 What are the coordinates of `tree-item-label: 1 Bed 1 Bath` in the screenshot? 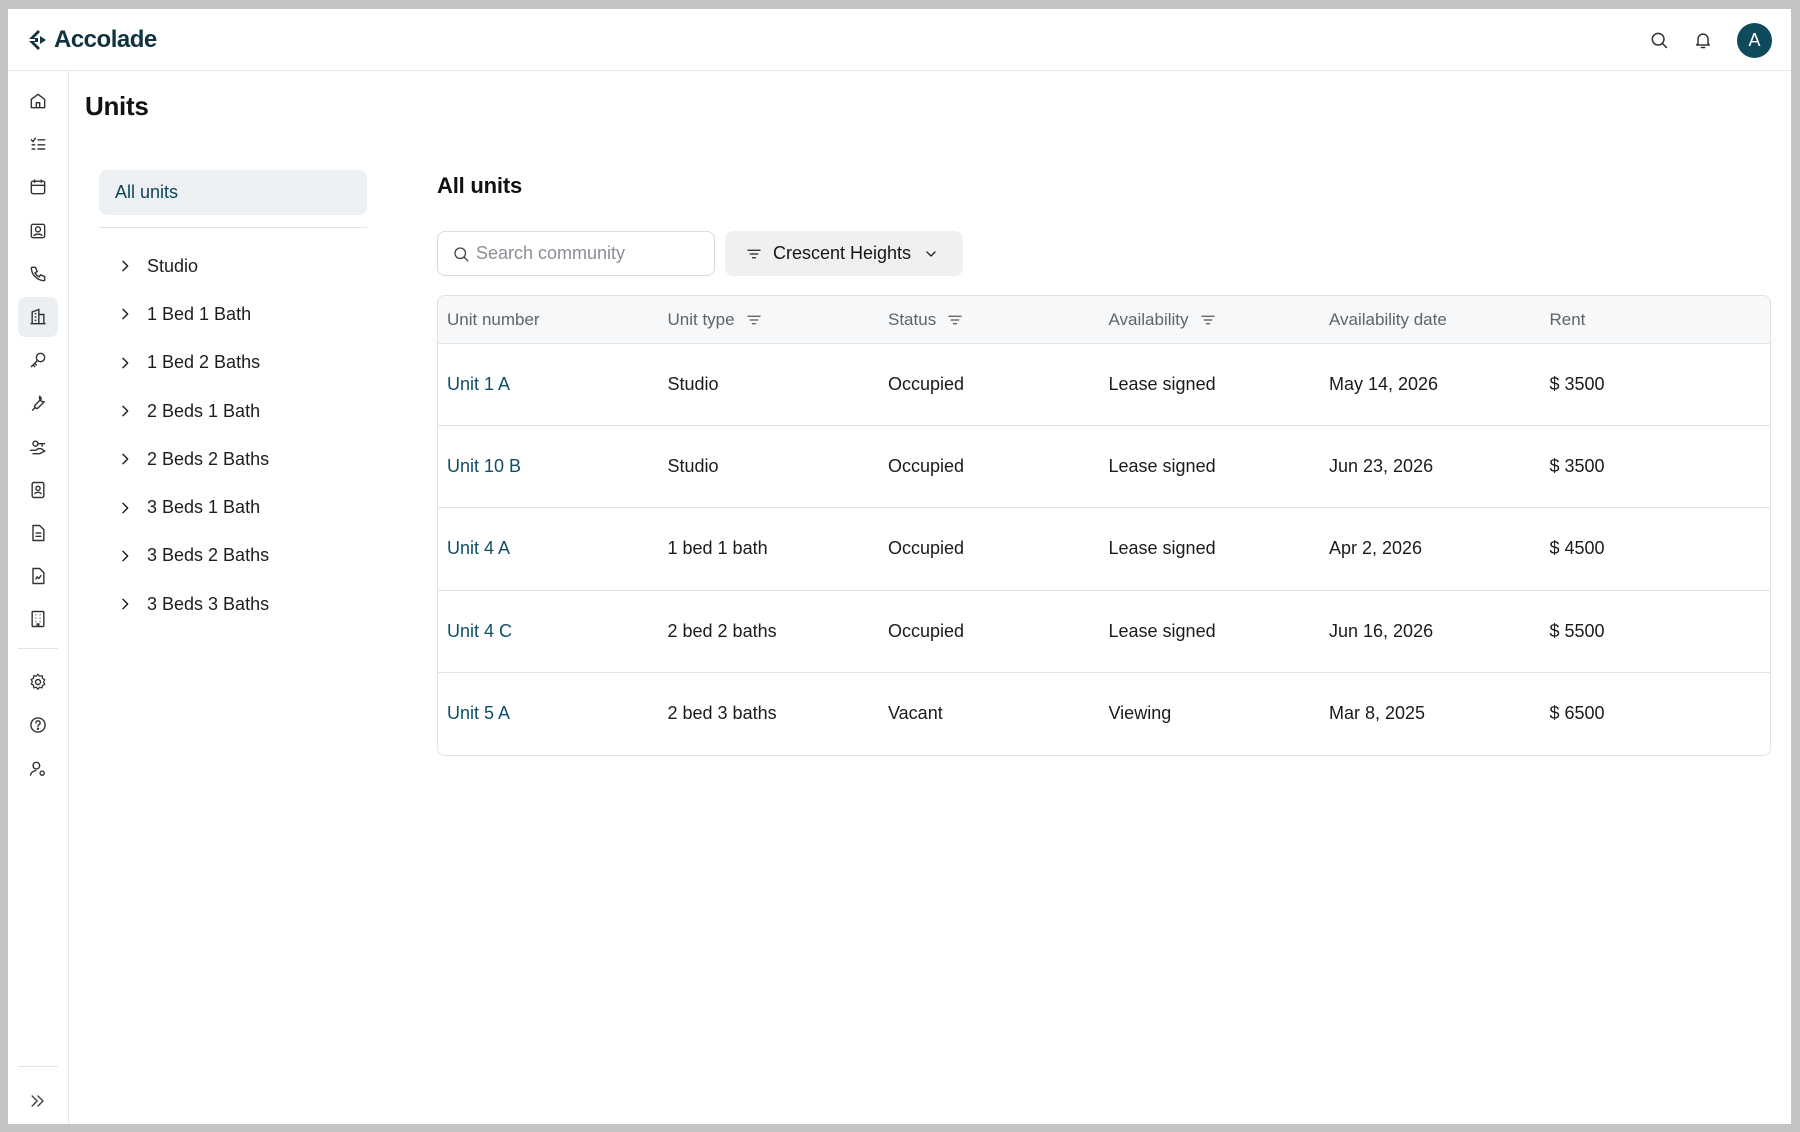 It's located at (199, 313).